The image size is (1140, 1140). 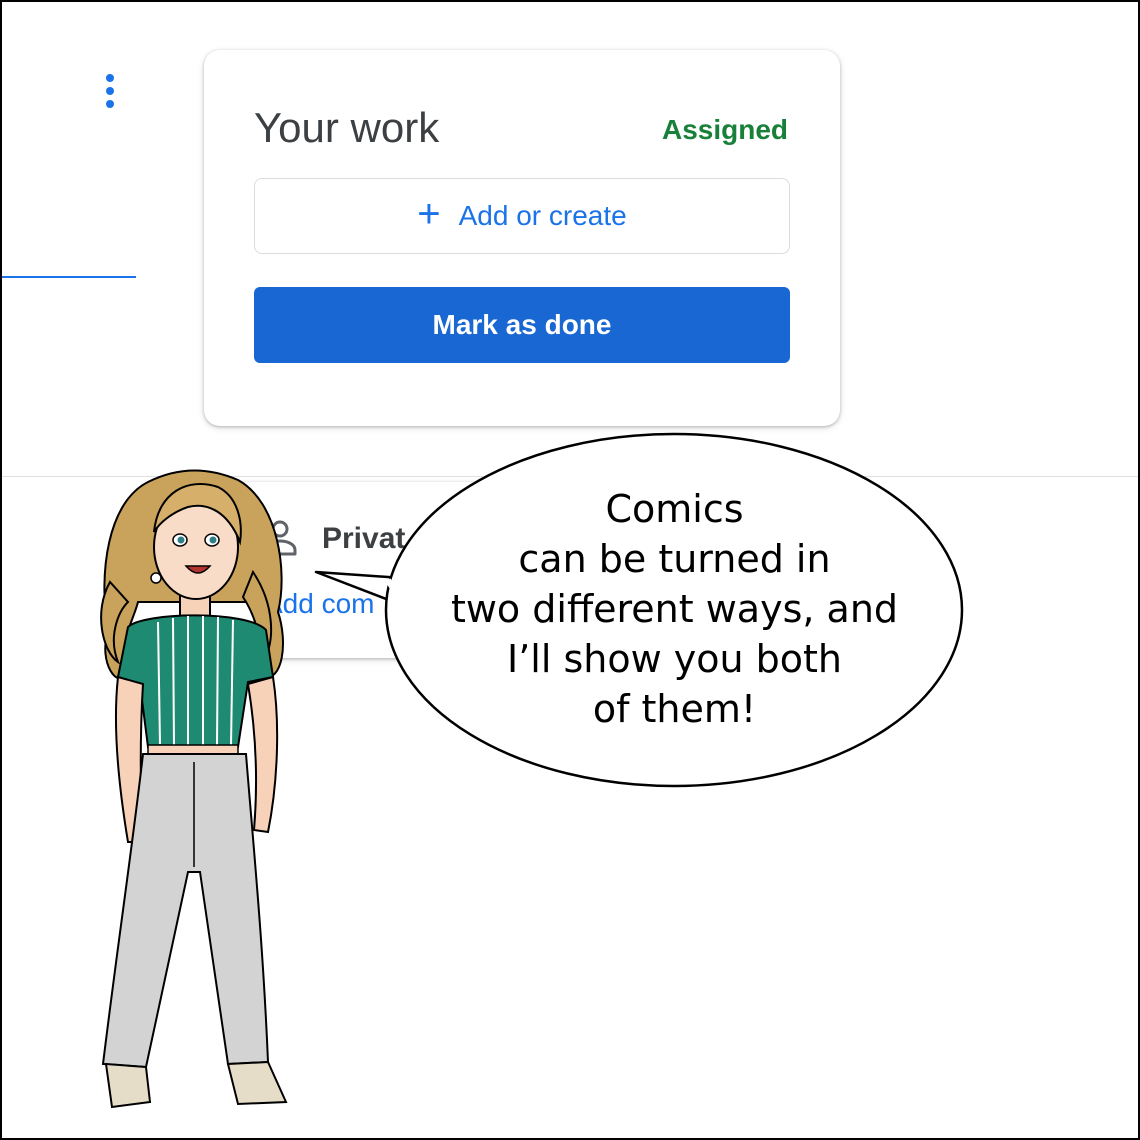 What do you see at coordinates (674, 709) in the screenshot?
I see `speech-line: of them!` at bounding box center [674, 709].